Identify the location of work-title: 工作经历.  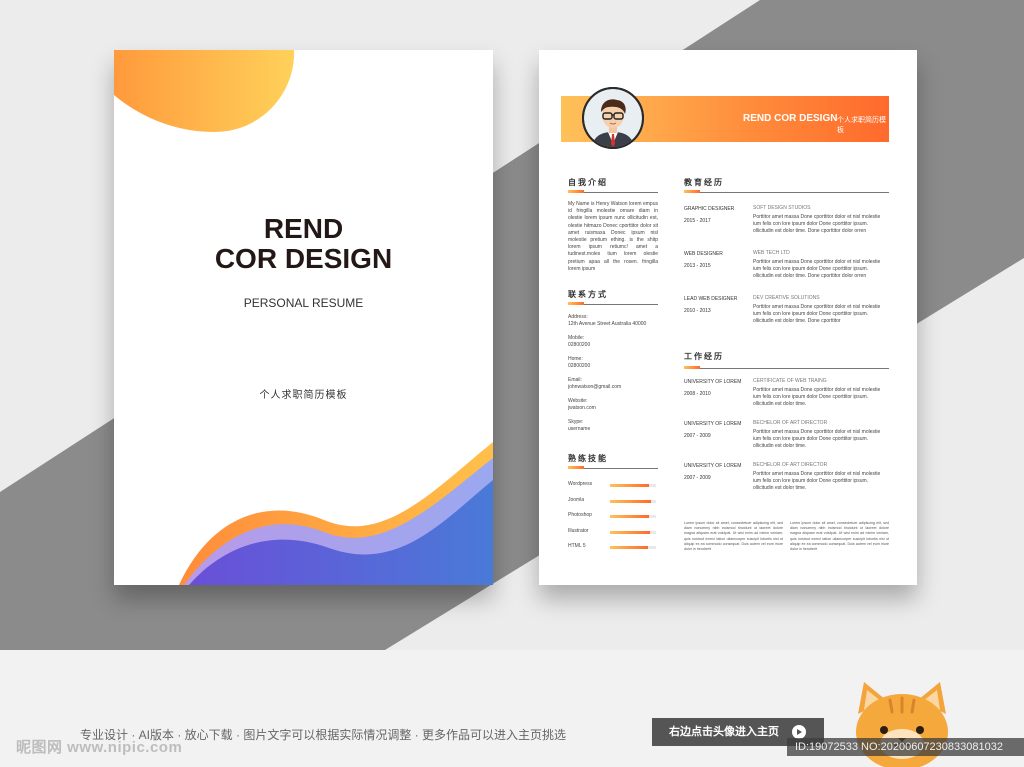
(704, 356).